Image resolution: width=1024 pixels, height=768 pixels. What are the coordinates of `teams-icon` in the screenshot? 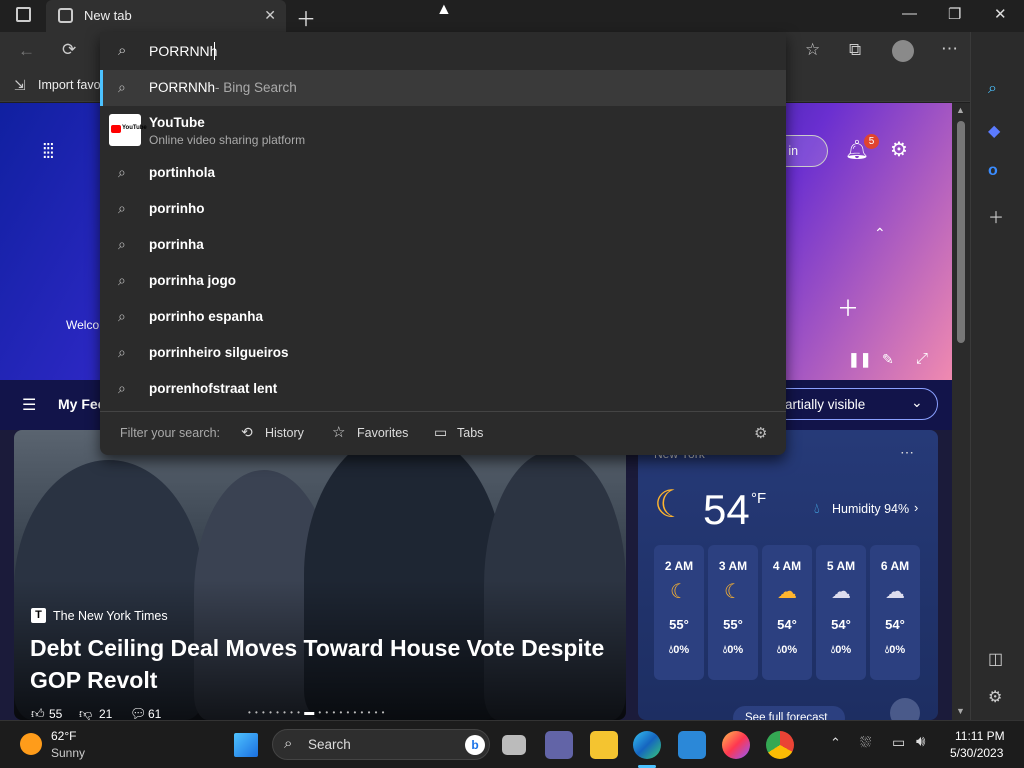 It's located at (559, 745).